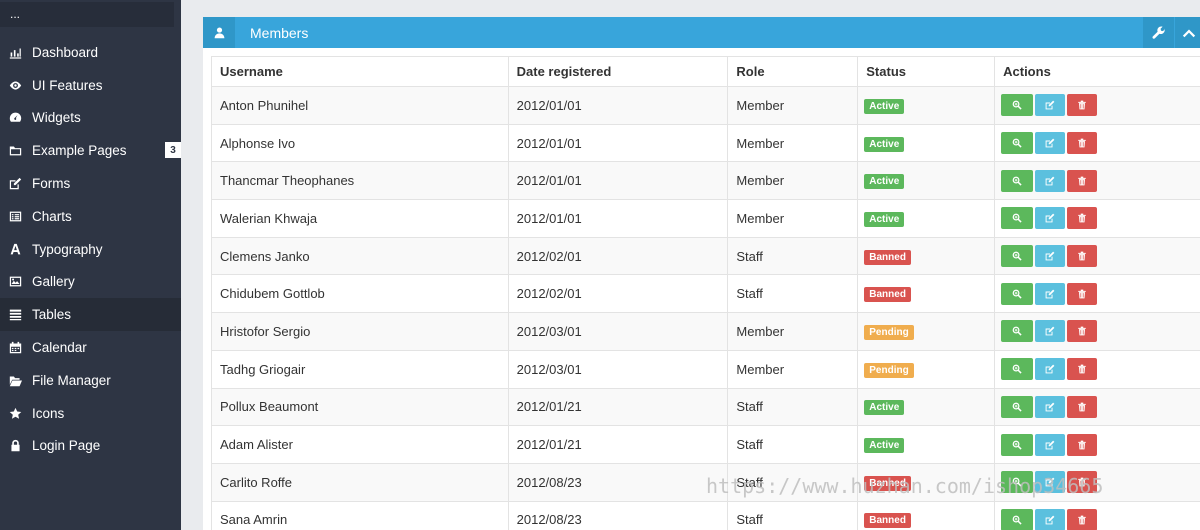 The height and width of the screenshot is (530, 1200). What do you see at coordinates (618, 71) in the screenshot?
I see `header-date-registered: Date registered` at bounding box center [618, 71].